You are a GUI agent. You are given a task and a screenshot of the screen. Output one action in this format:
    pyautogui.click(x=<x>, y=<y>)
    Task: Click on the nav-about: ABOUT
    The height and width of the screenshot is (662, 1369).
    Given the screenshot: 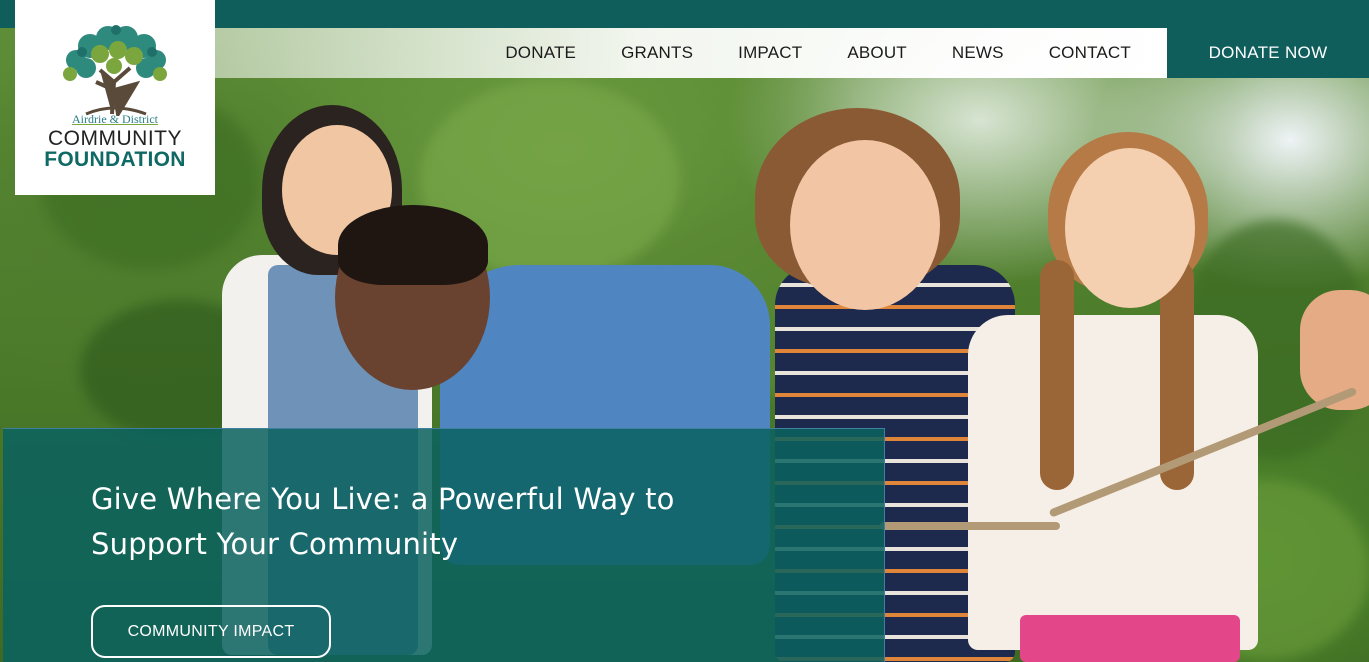 What is the action you would take?
    pyautogui.click(x=877, y=53)
    